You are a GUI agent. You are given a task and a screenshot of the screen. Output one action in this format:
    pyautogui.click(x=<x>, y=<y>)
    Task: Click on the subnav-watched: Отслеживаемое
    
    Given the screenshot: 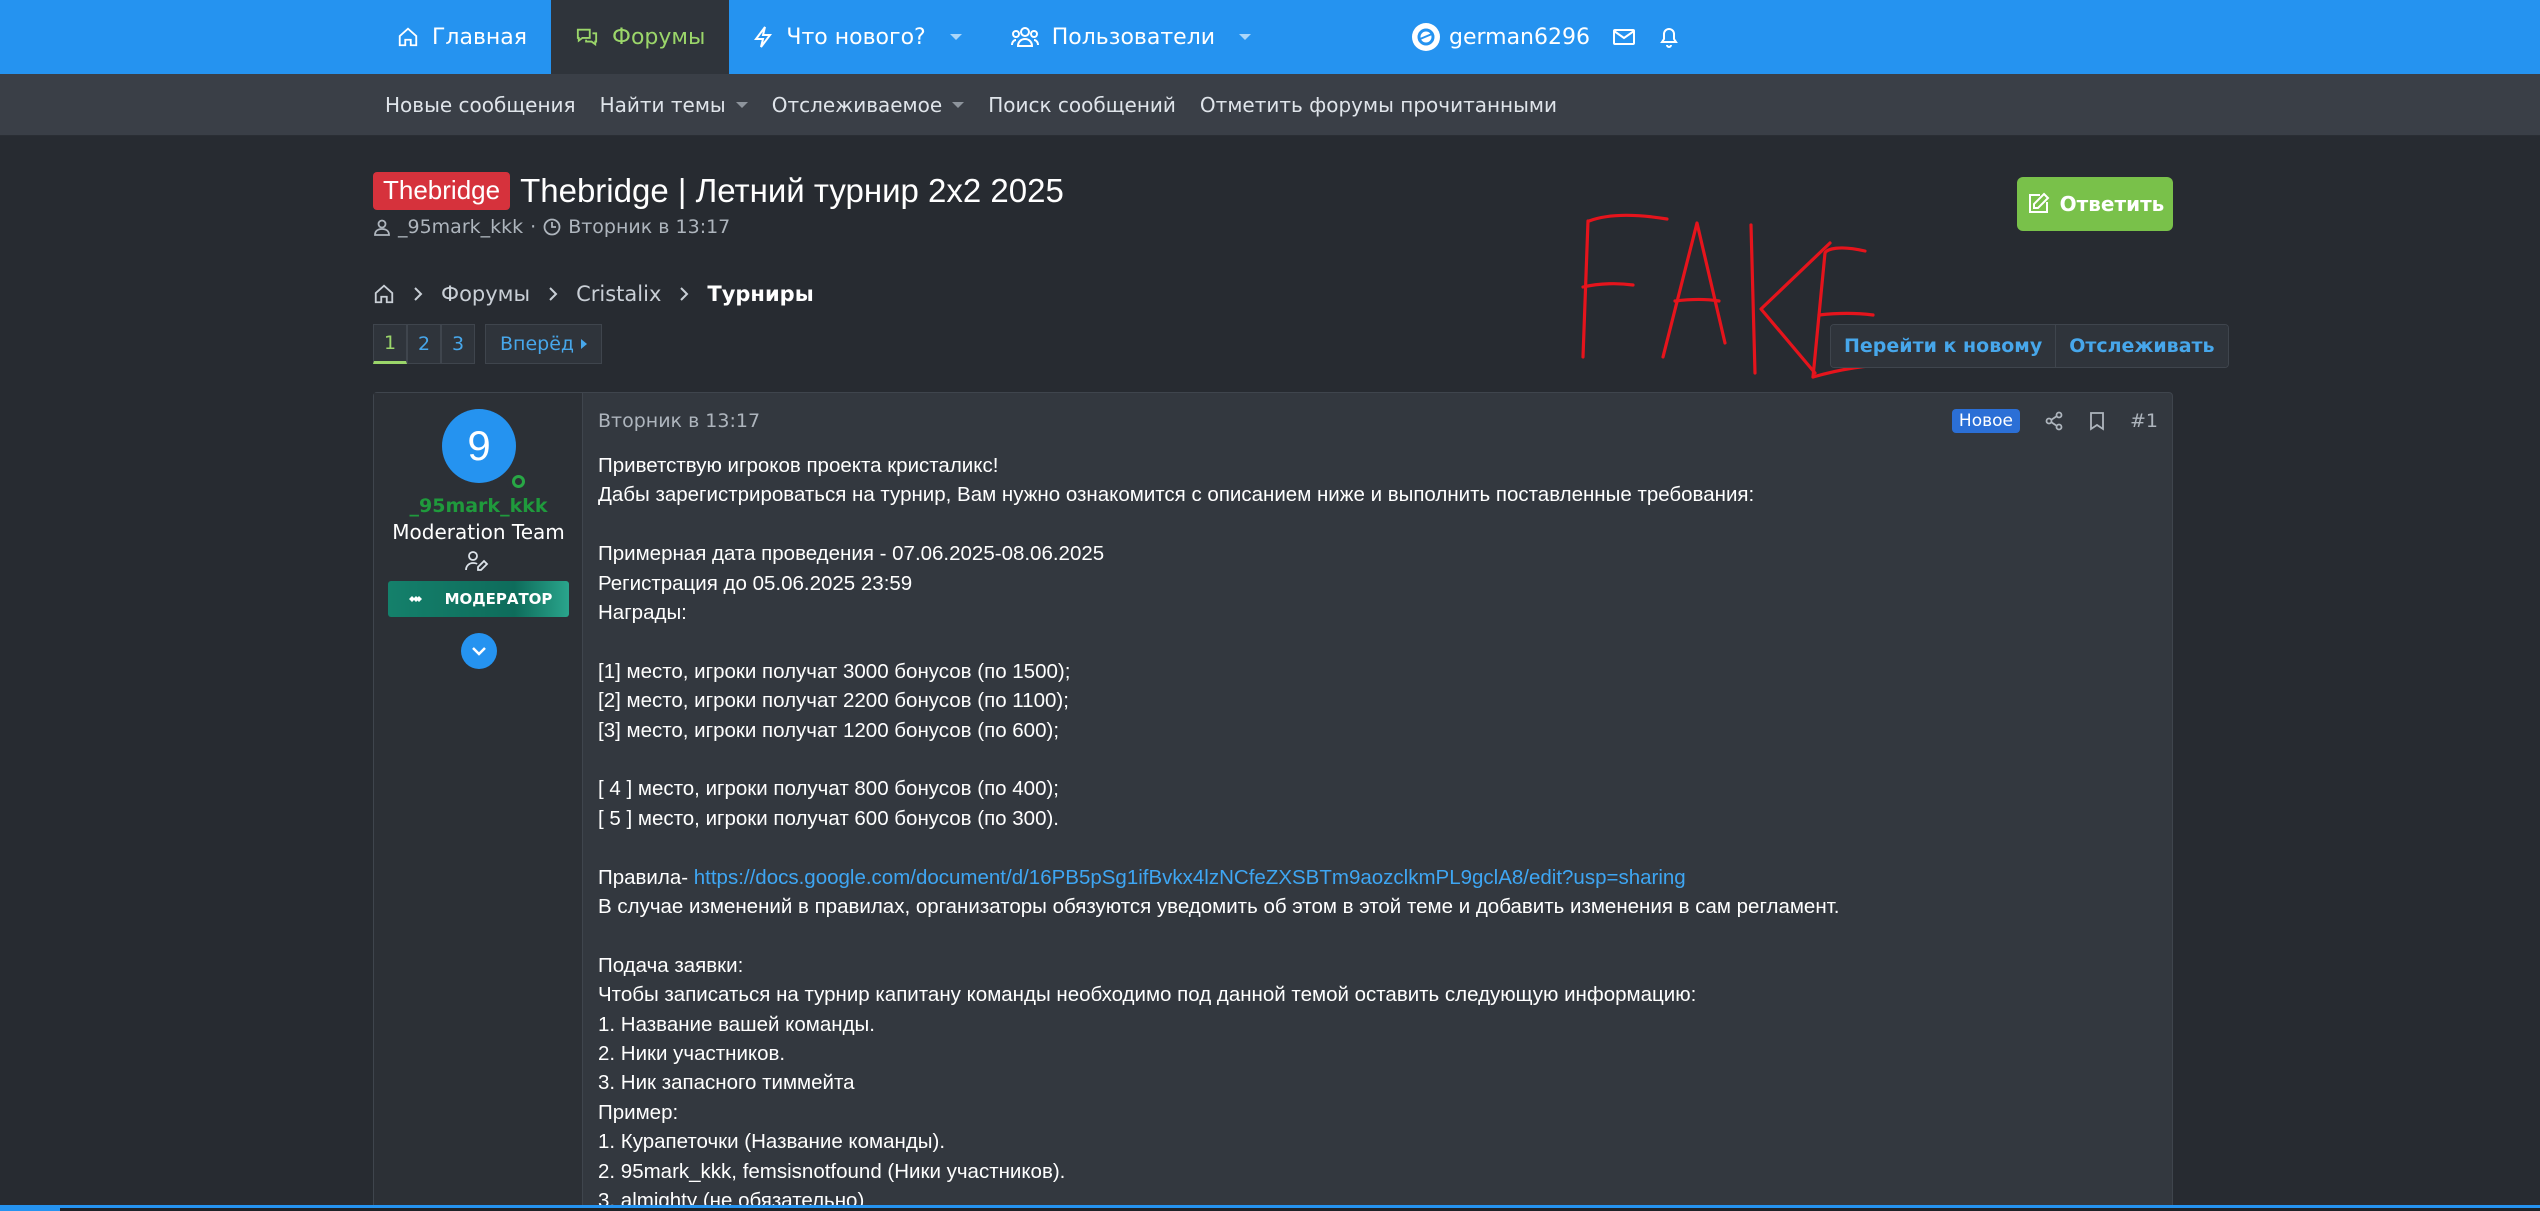 What is the action you would take?
    pyautogui.click(x=868, y=105)
    